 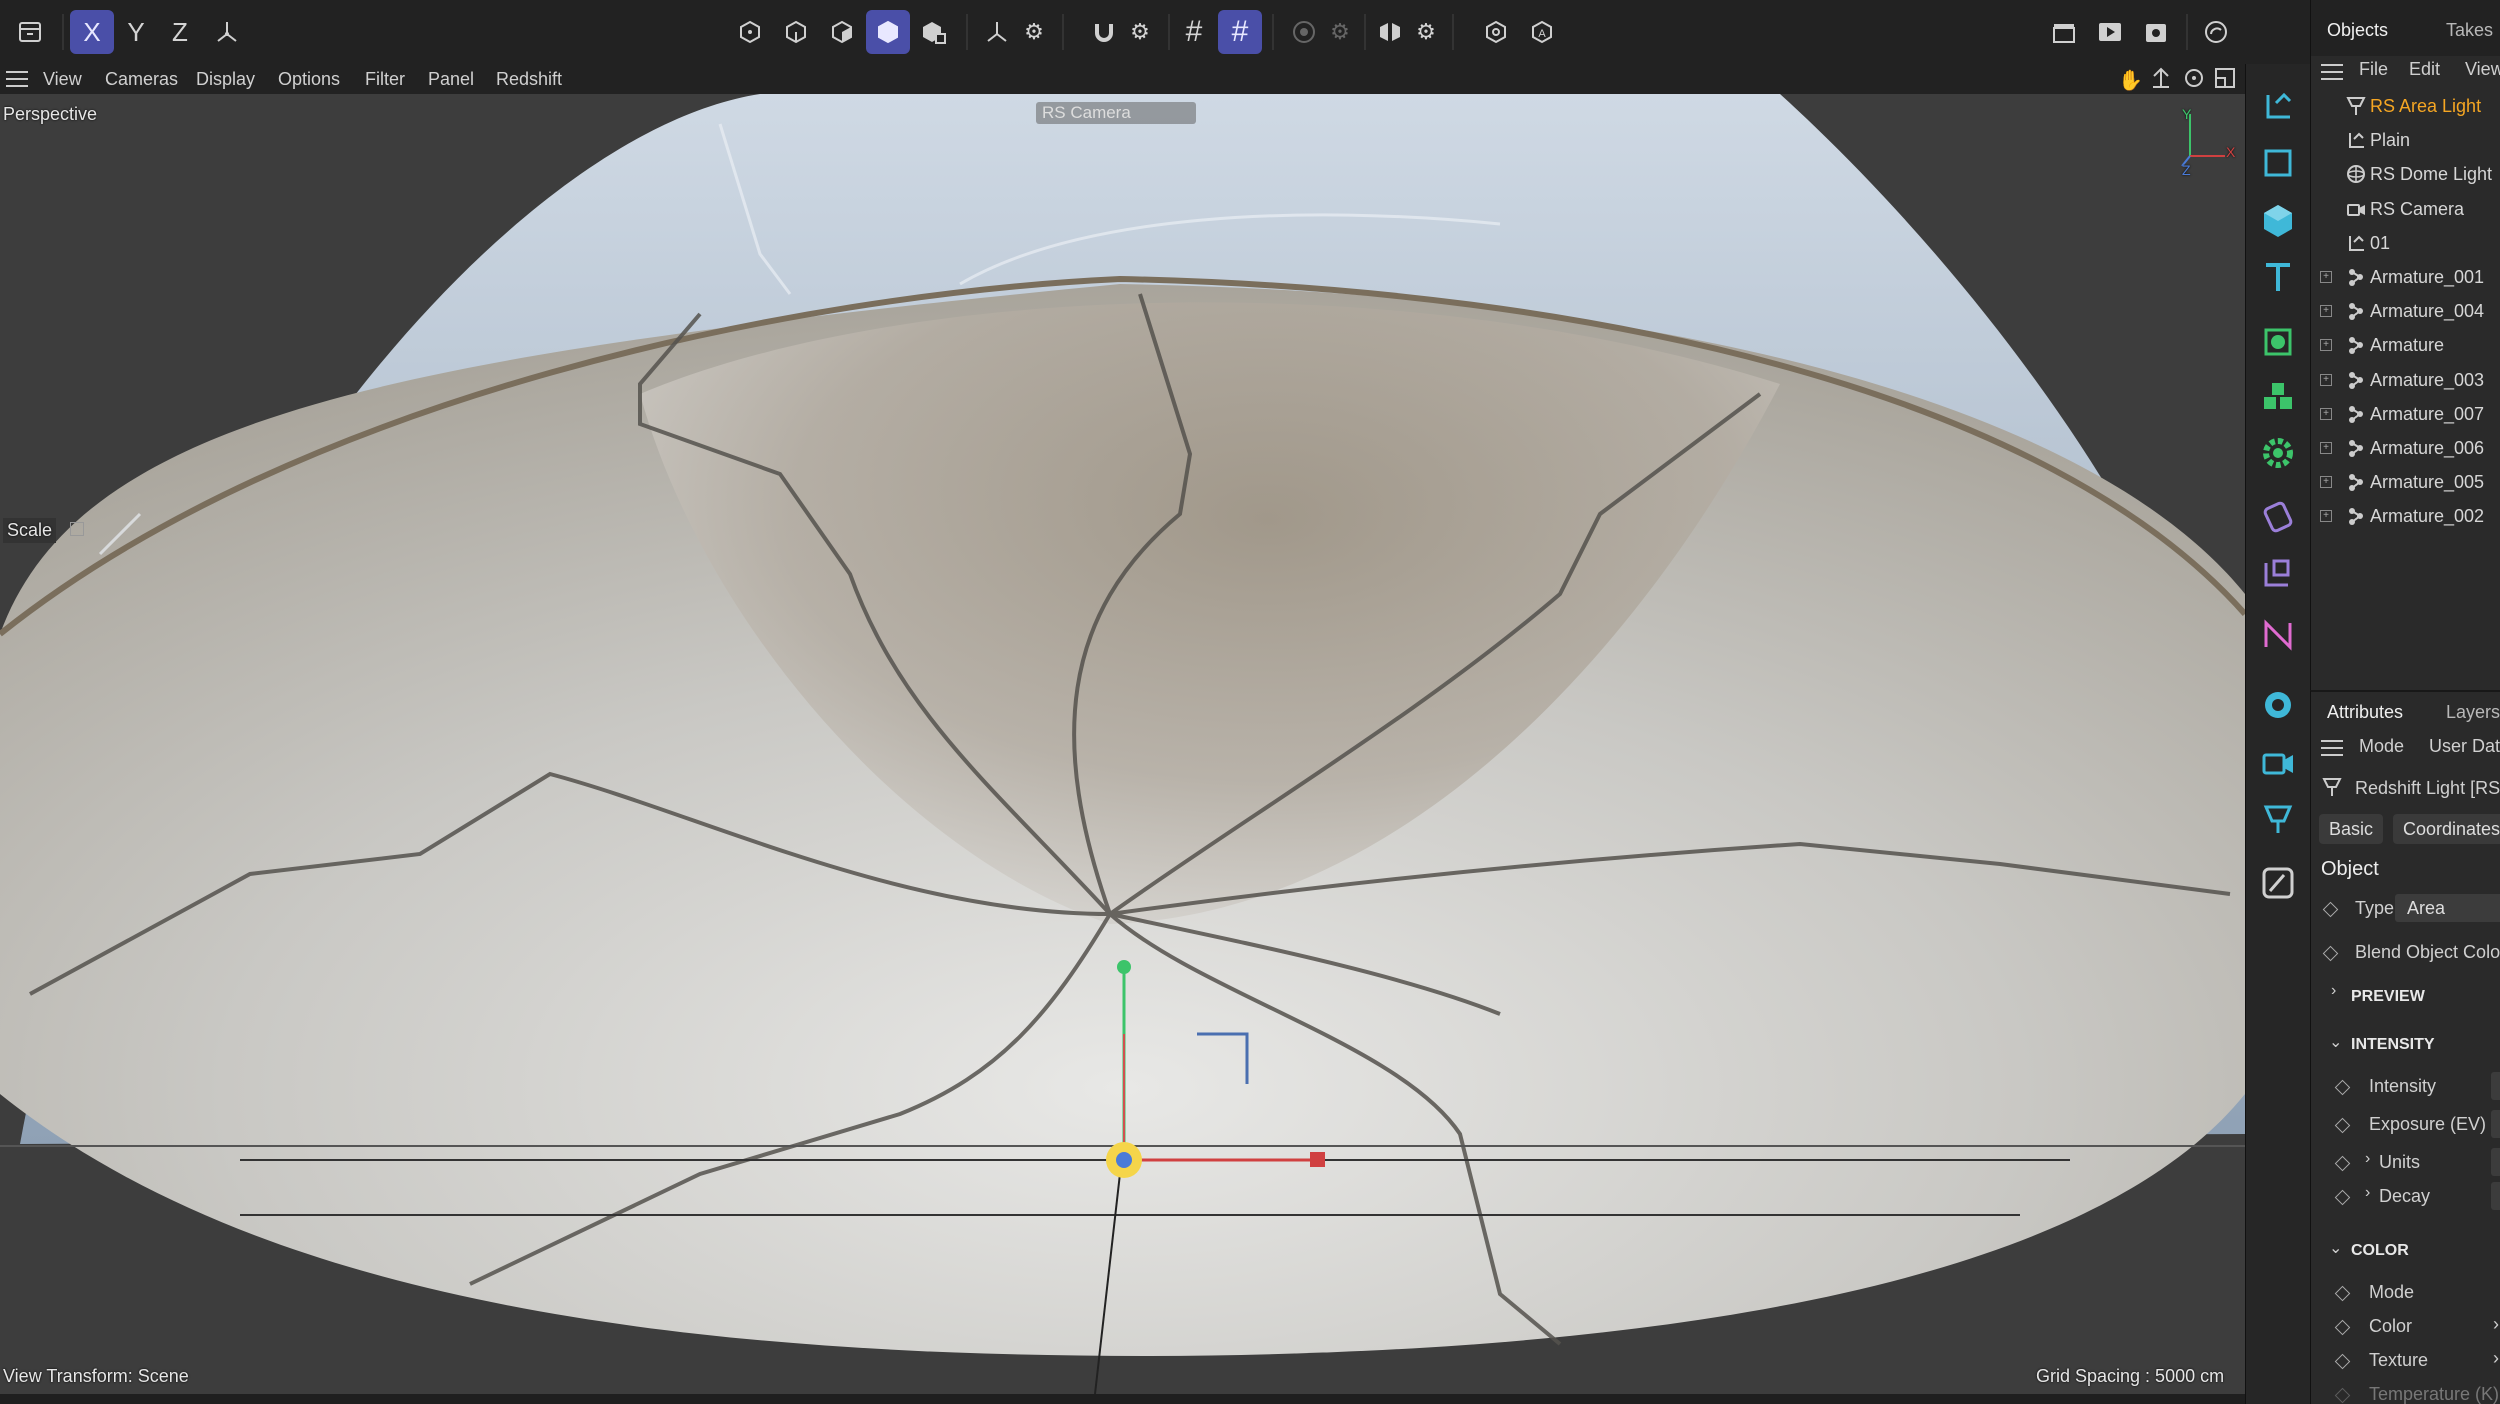 What do you see at coordinates (2495, 1086) in the screenshot?
I see `intensity-field` at bounding box center [2495, 1086].